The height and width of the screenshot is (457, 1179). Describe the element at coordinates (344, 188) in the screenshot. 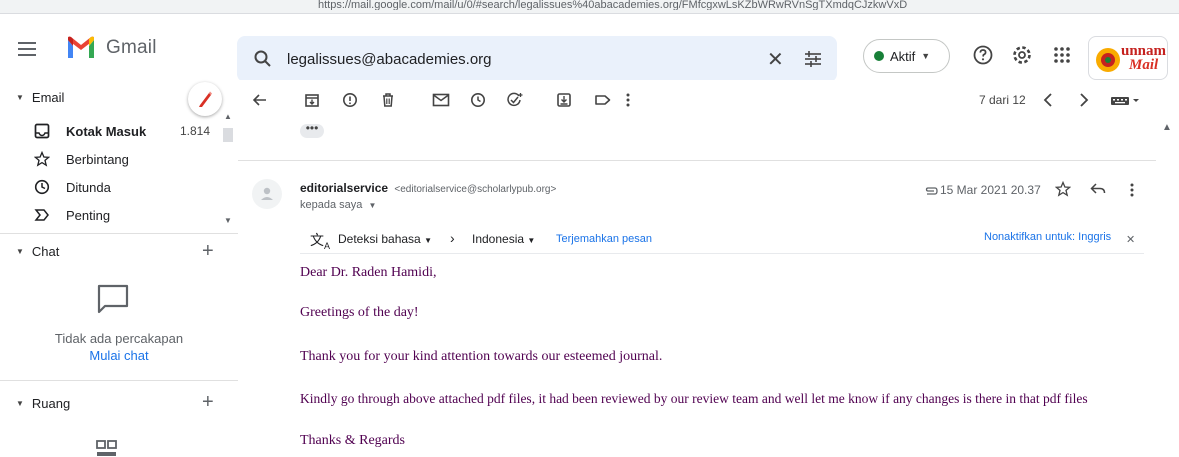

I see `sender-name: editorialservice` at that location.